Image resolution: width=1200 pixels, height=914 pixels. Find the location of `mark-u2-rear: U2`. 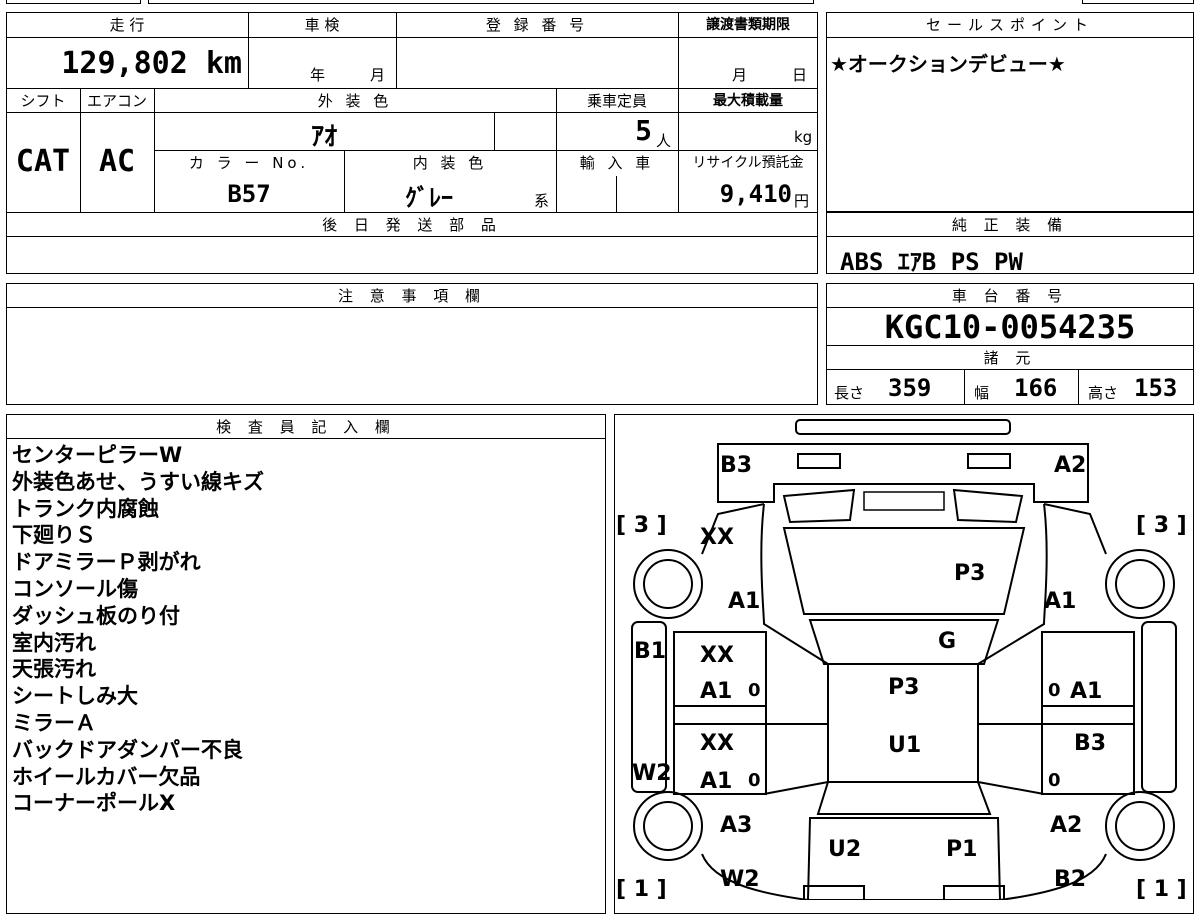

mark-u2-rear: U2 is located at coordinates (844, 849).